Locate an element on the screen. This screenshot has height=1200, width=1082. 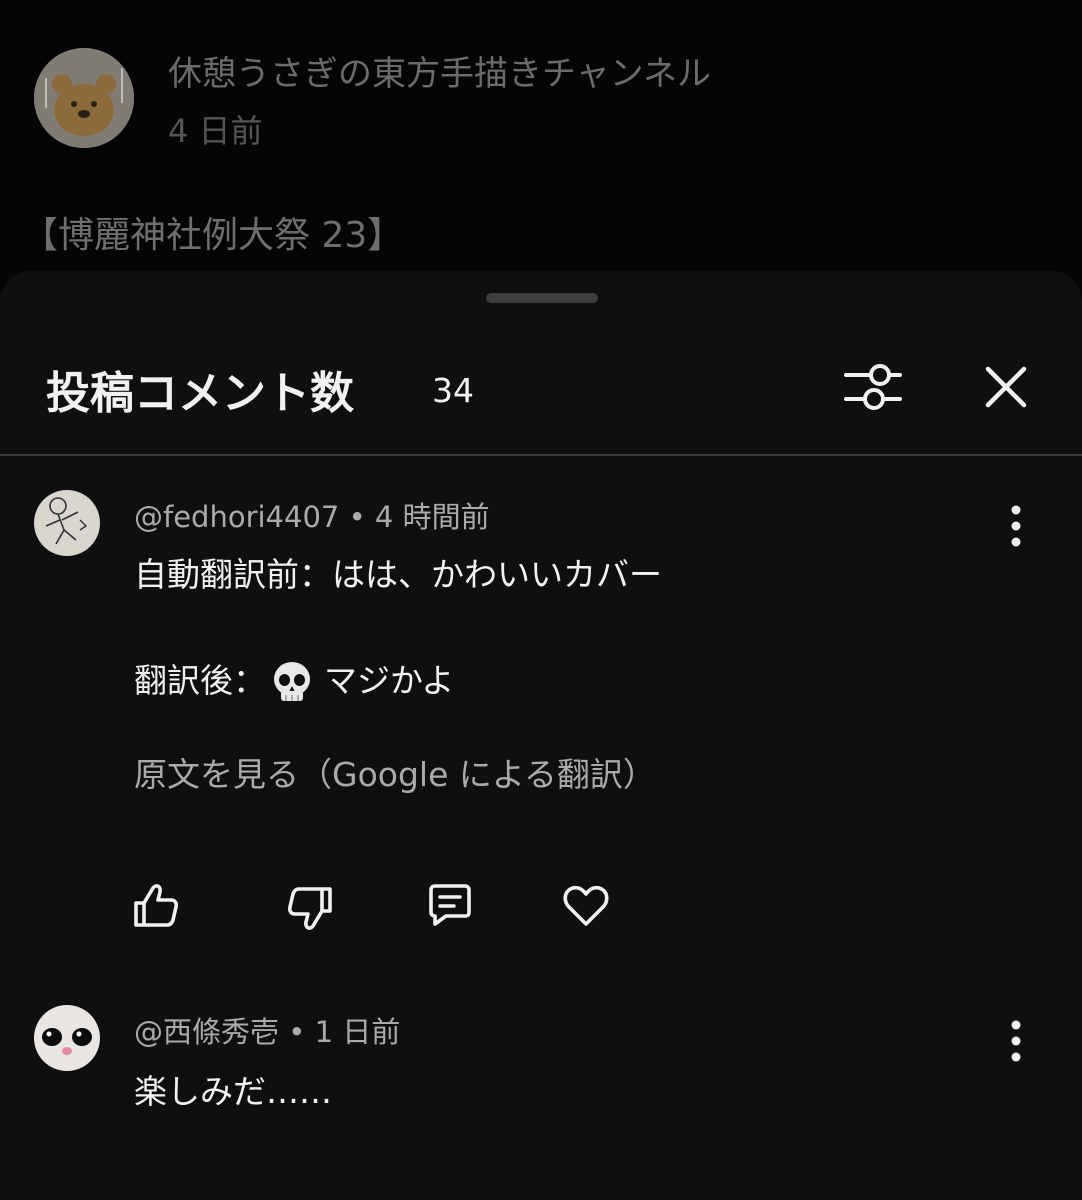
comment-author: @西條秀壱 is located at coordinates (206, 1032).